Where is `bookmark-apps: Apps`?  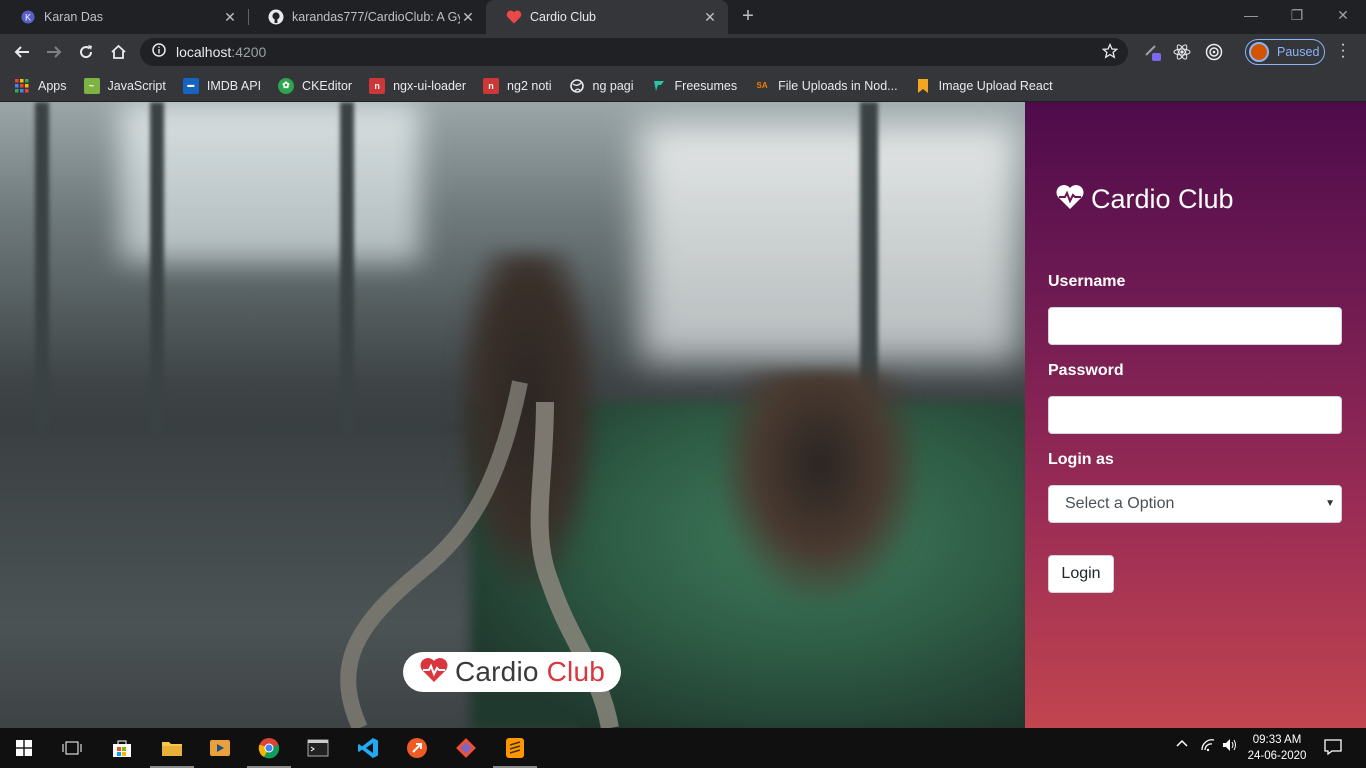 bookmark-apps: Apps is located at coordinates (40, 86).